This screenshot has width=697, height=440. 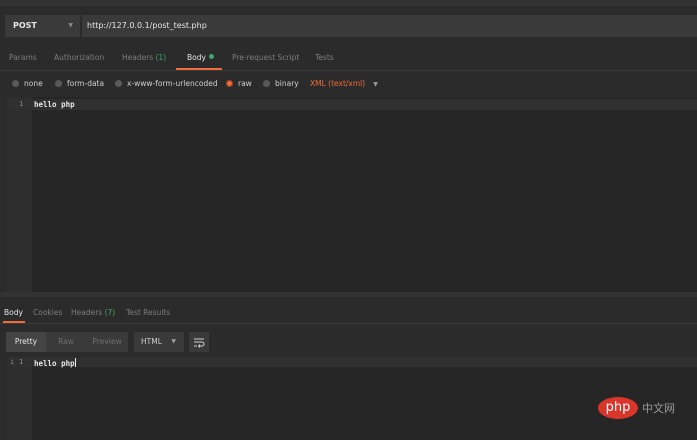 I want to click on pane-splitter, so click(x=348, y=294).